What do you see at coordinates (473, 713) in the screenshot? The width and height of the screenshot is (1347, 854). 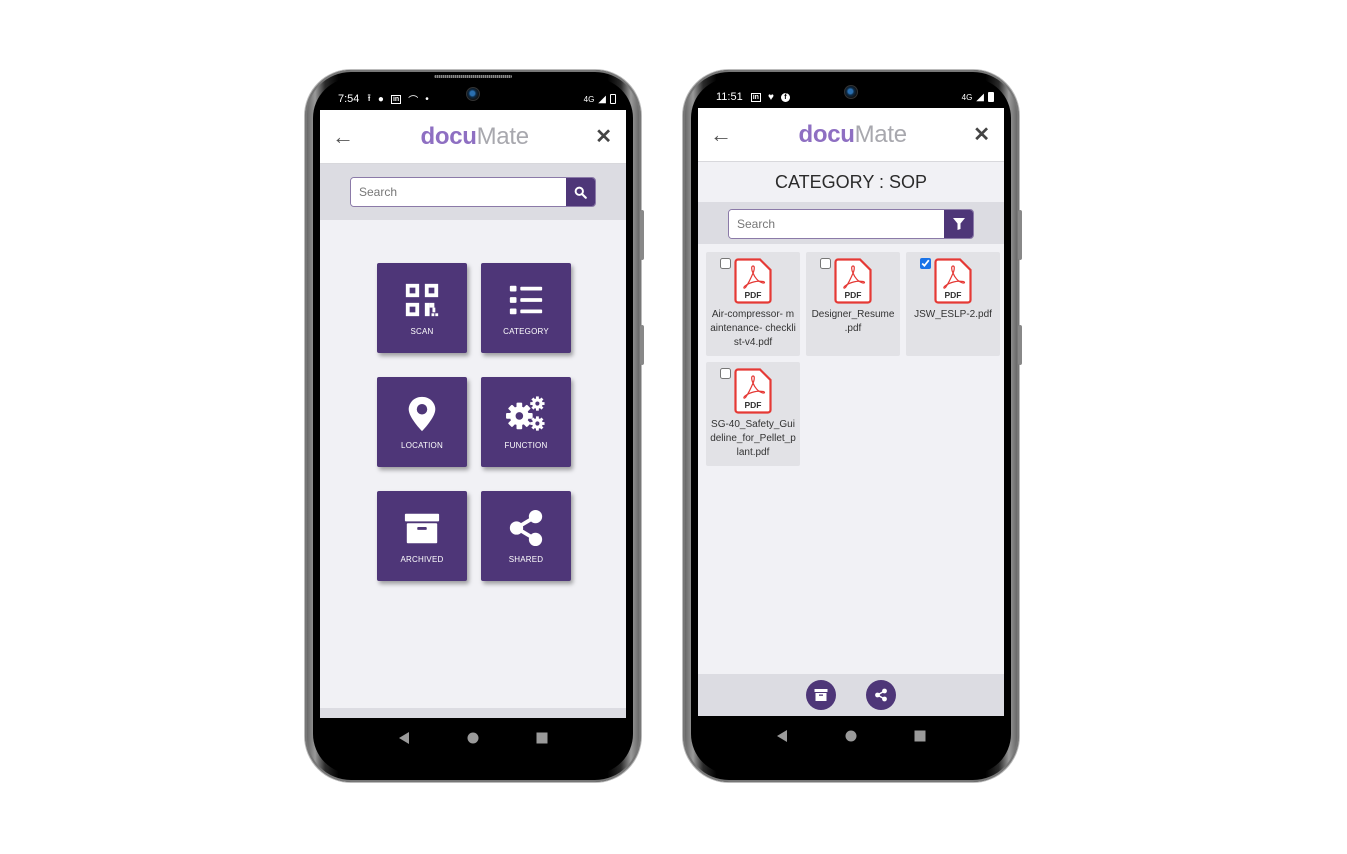 I see `footer-band` at bounding box center [473, 713].